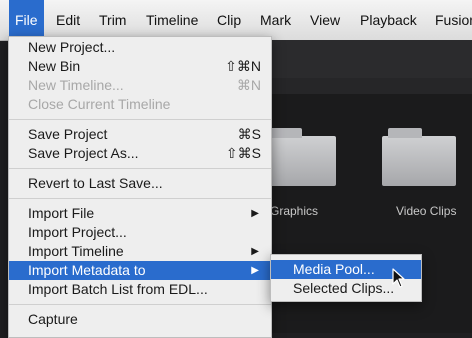 The width and height of the screenshot is (472, 338). I want to click on menu-playback: Playback, so click(388, 20).